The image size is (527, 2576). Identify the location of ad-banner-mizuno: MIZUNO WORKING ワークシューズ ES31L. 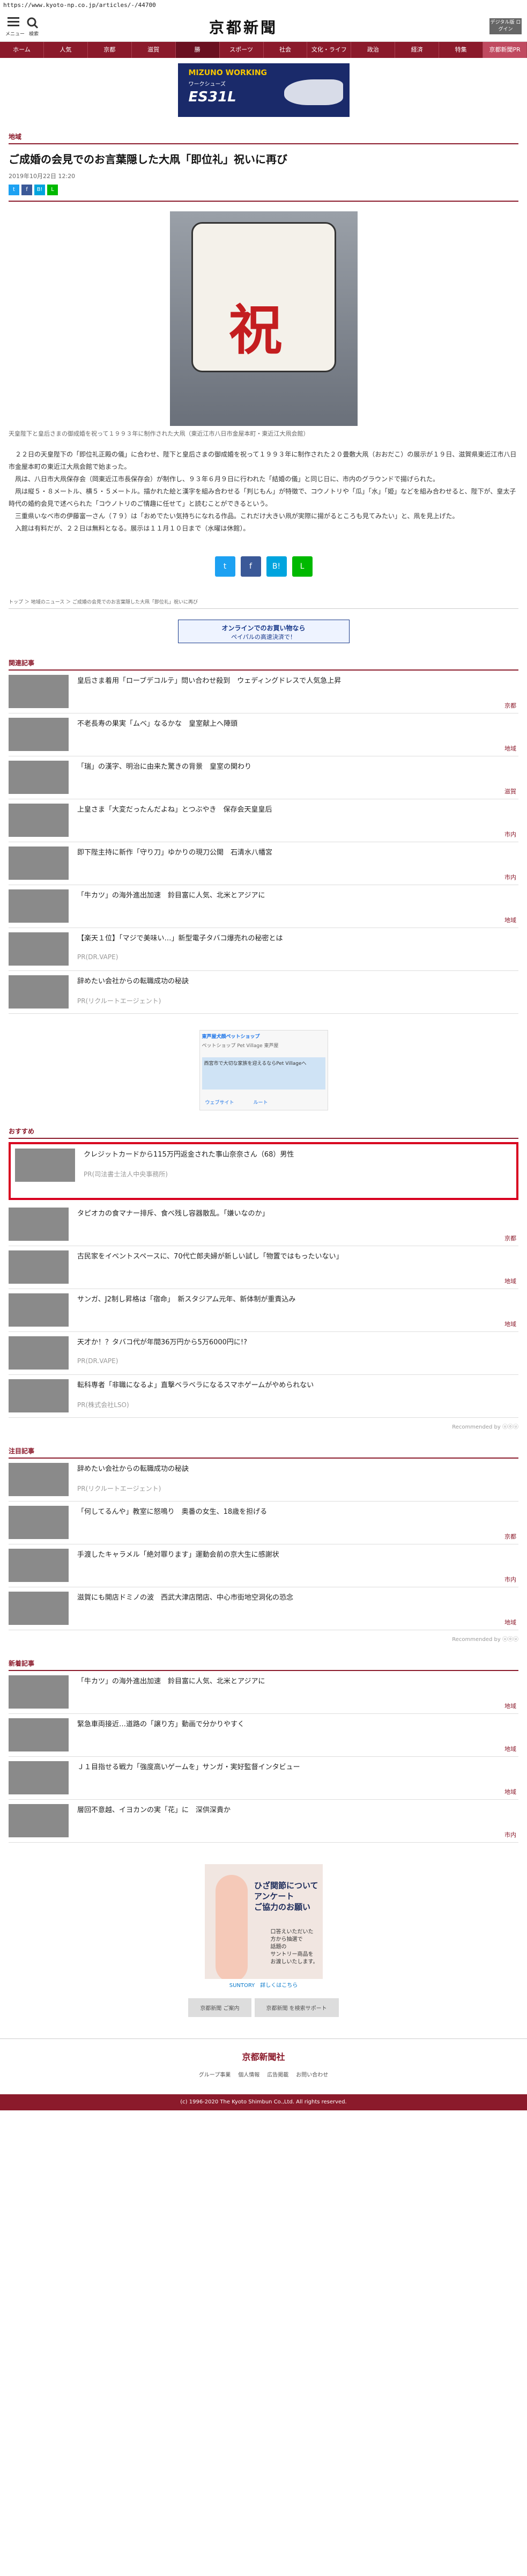
(263, 90).